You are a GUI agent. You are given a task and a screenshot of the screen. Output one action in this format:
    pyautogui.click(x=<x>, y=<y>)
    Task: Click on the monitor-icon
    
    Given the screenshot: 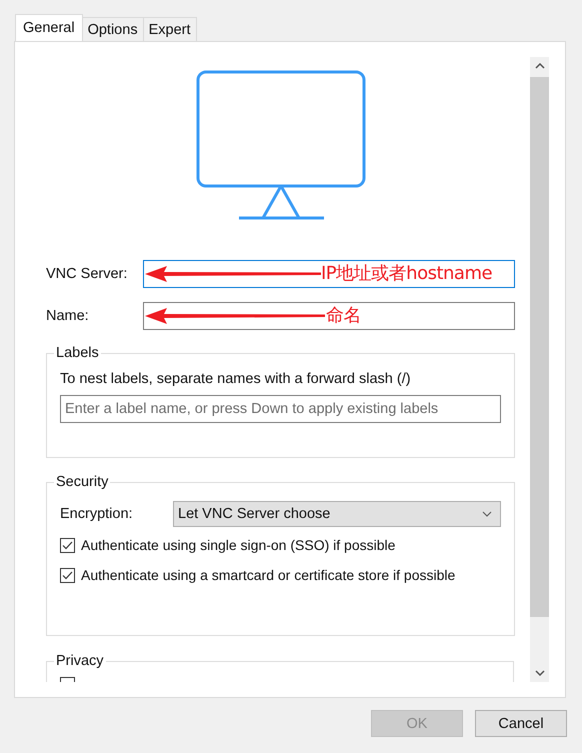 What is the action you would take?
    pyautogui.click(x=281, y=145)
    